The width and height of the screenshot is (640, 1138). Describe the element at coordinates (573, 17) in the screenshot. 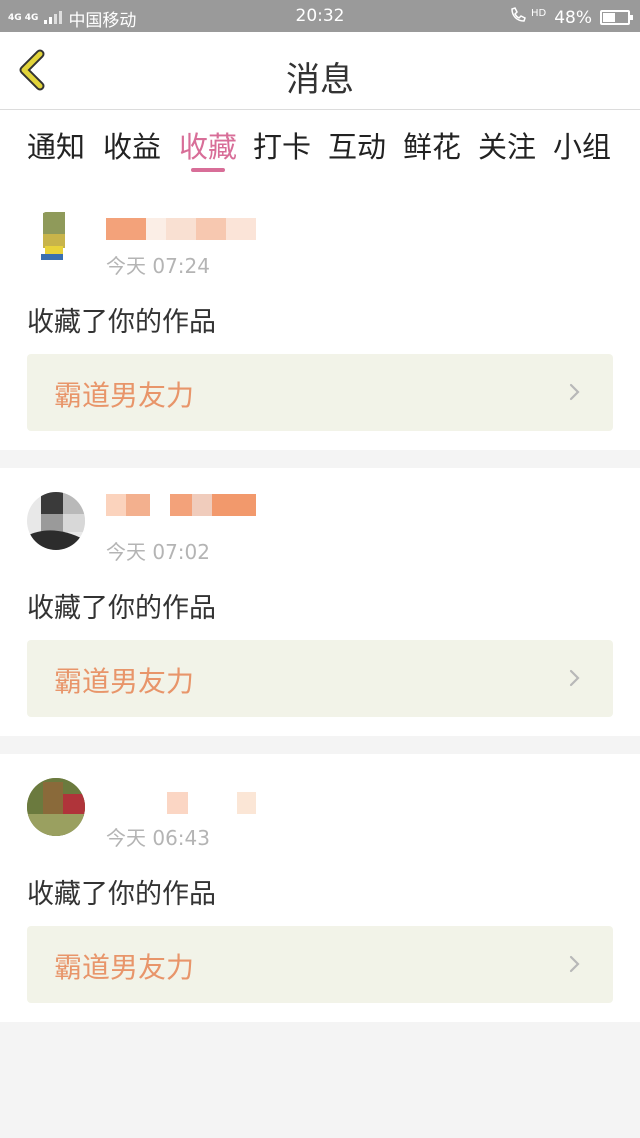

I see `battery-percent: 48%` at that location.